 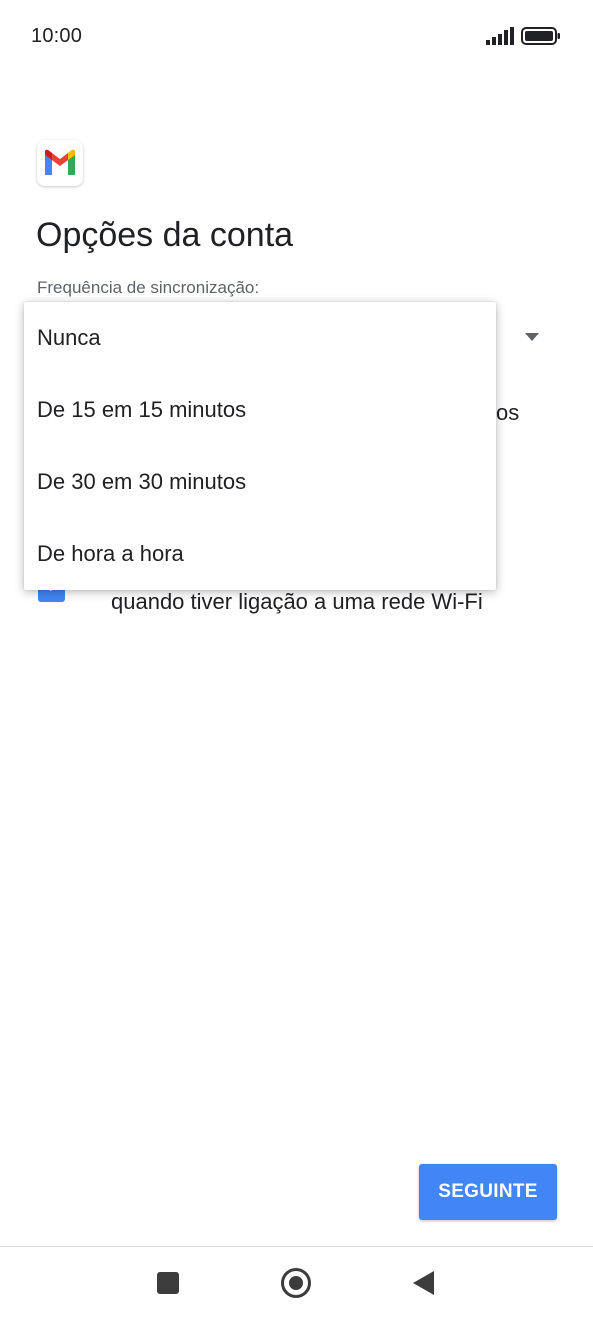 I want to click on status-time: 10:00, so click(x=57, y=36).